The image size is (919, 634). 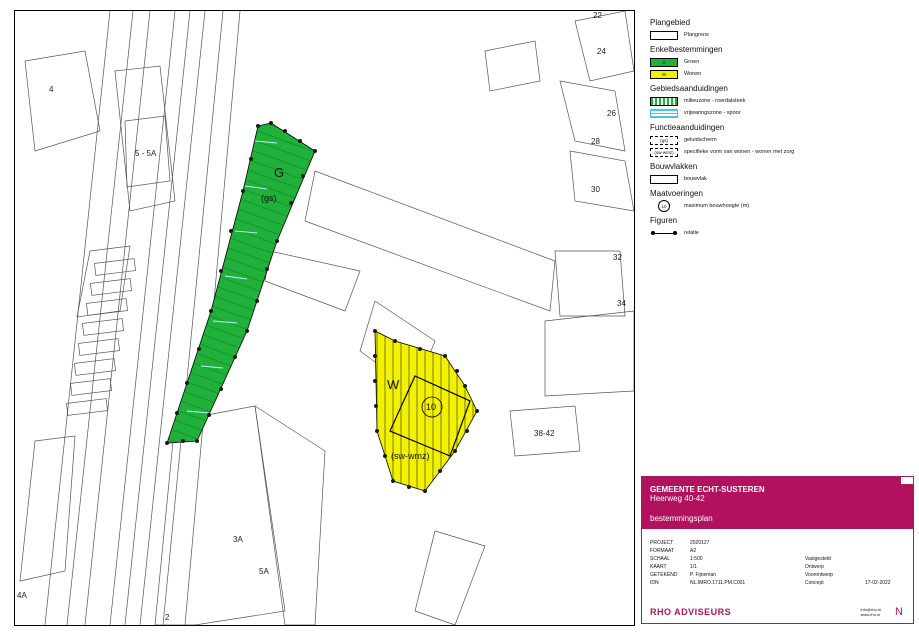 What do you see at coordinates (781, 113) in the screenshot?
I see `legend-item: vrijwaringszone - spoor` at bounding box center [781, 113].